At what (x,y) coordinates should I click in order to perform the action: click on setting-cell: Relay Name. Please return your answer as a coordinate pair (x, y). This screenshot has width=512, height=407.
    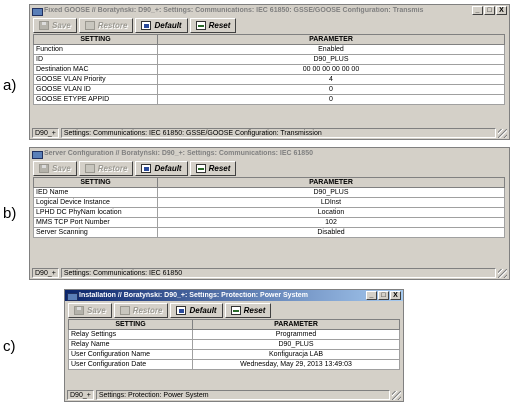
    Looking at the image, I should click on (130, 344).